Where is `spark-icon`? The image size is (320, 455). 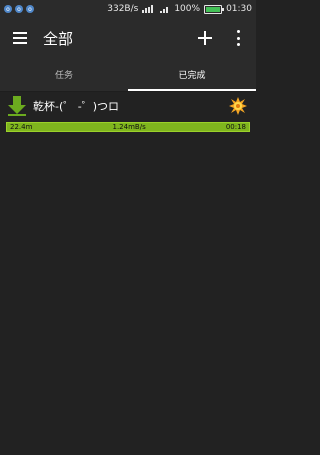 spark-icon is located at coordinates (238, 106).